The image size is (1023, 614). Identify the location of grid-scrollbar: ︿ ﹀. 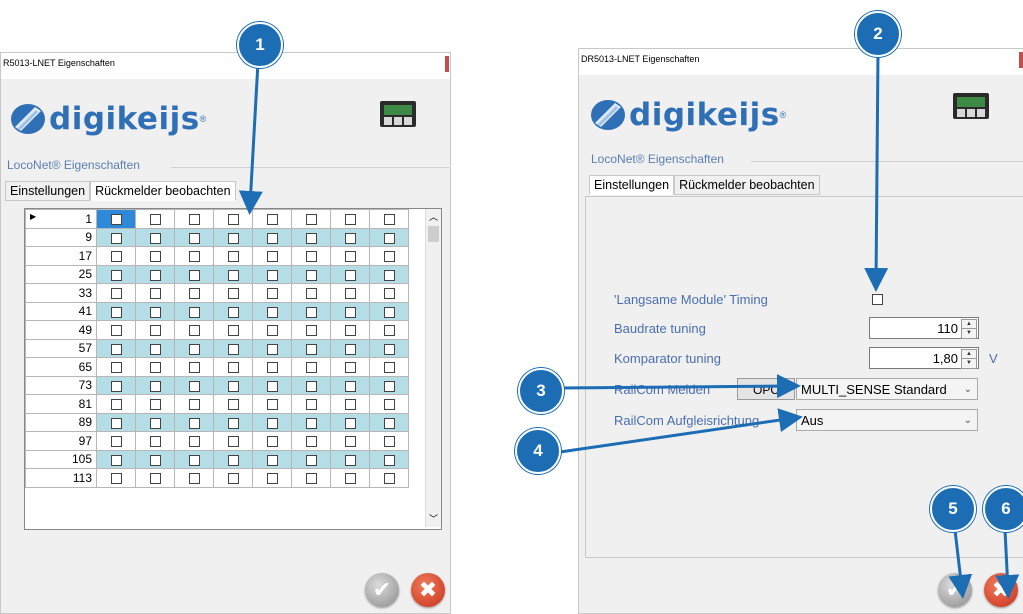
(433, 368).